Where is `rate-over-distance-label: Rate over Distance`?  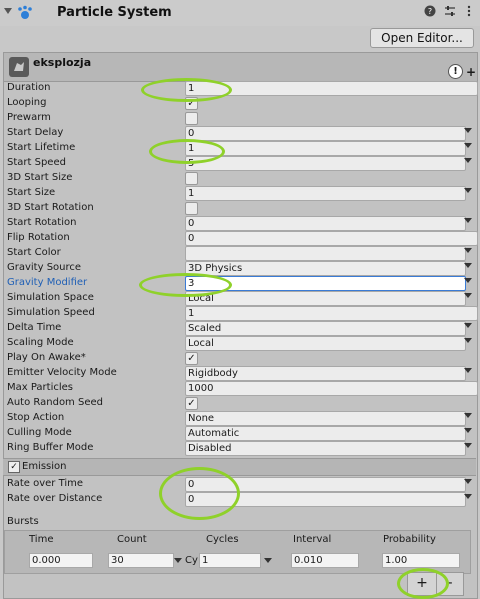
rate-over-distance-label: Rate over Distance is located at coordinates (55, 498).